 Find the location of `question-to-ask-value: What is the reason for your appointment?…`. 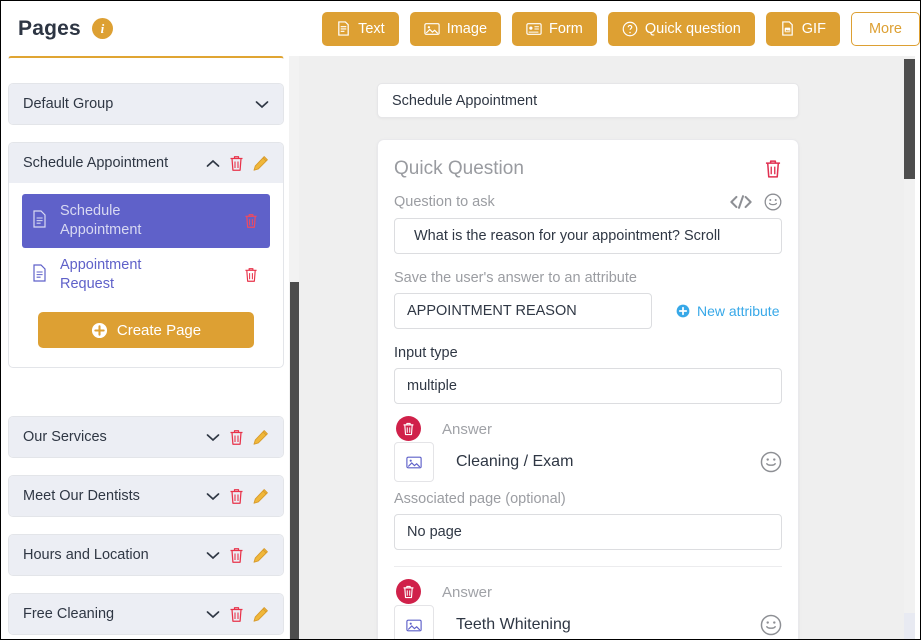

question-to-ask-value: What is the reason for your appointment?… is located at coordinates (567, 236).